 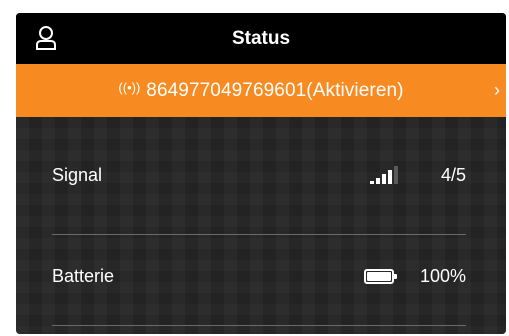 What do you see at coordinates (83, 275) in the screenshot?
I see `battery-label: Batterie` at bounding box center [83, 275].